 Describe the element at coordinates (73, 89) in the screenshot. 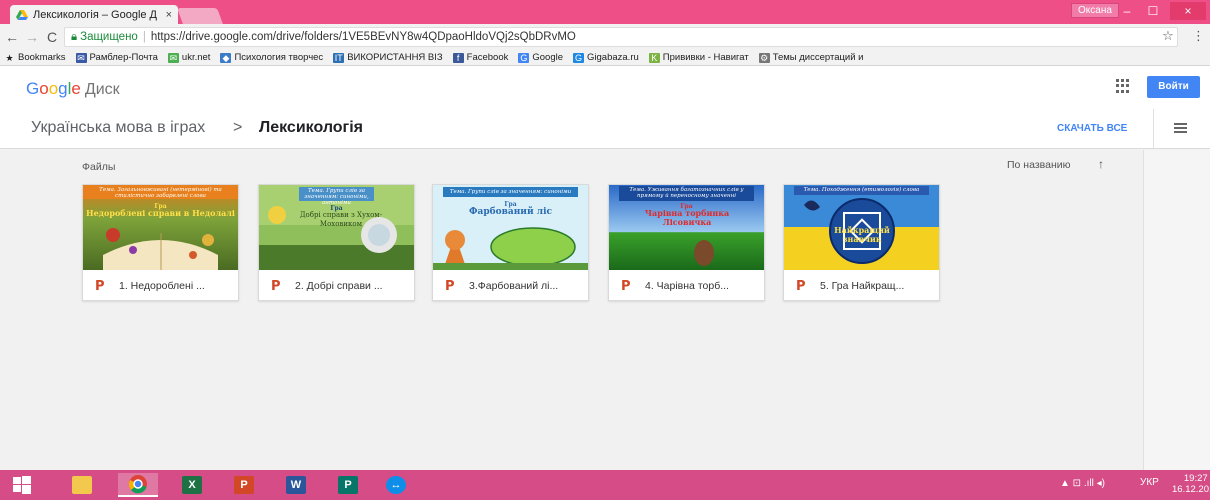

I see `google-drive-logo: Google Диск` at that location.